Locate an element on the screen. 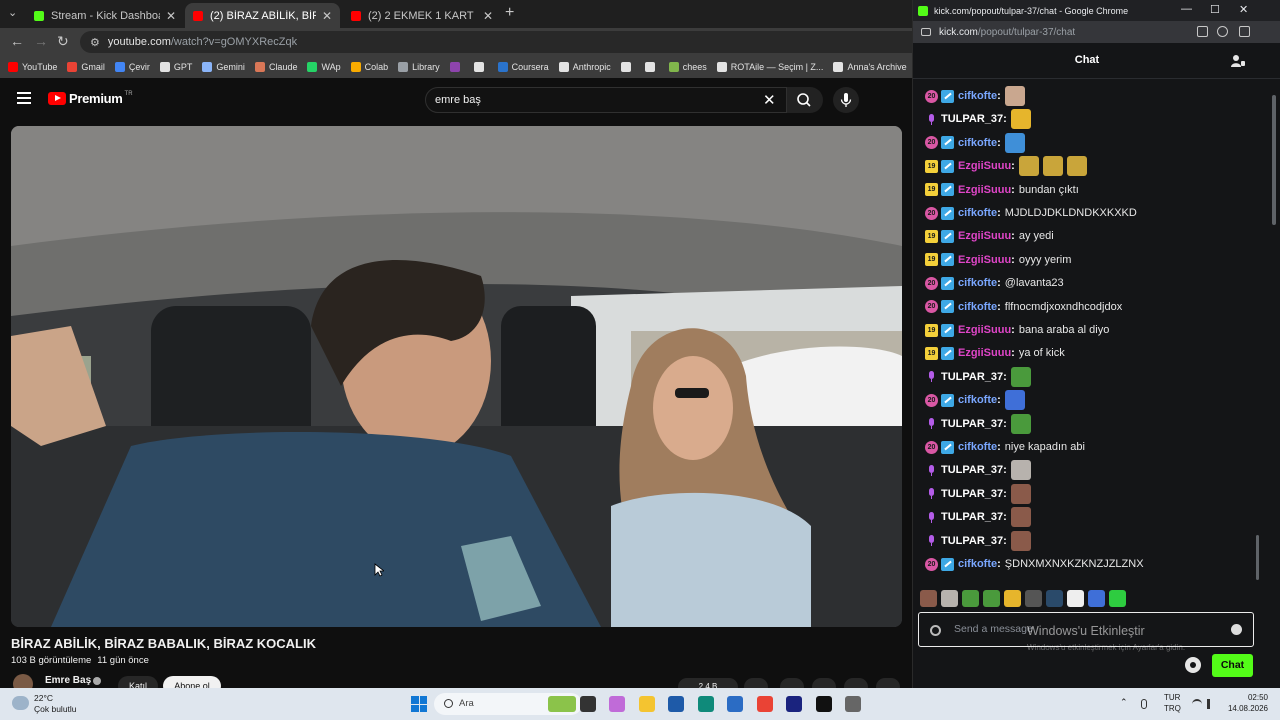 The height and width of the screenshot is (720, 1280). clear-search-icon: ✕ is located at coordinates (769, 100).